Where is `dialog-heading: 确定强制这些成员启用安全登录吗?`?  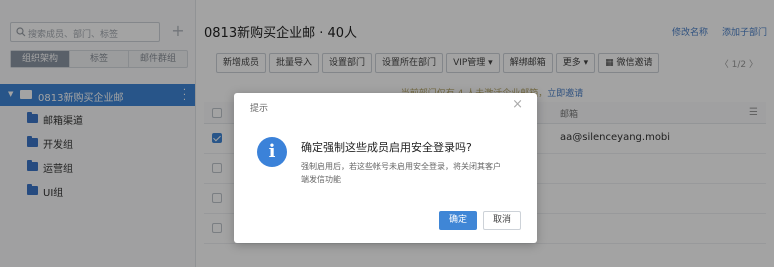 dialog-heading: 确定强制这些成员启用安全登录吗? is located at coordinates (386, 147).